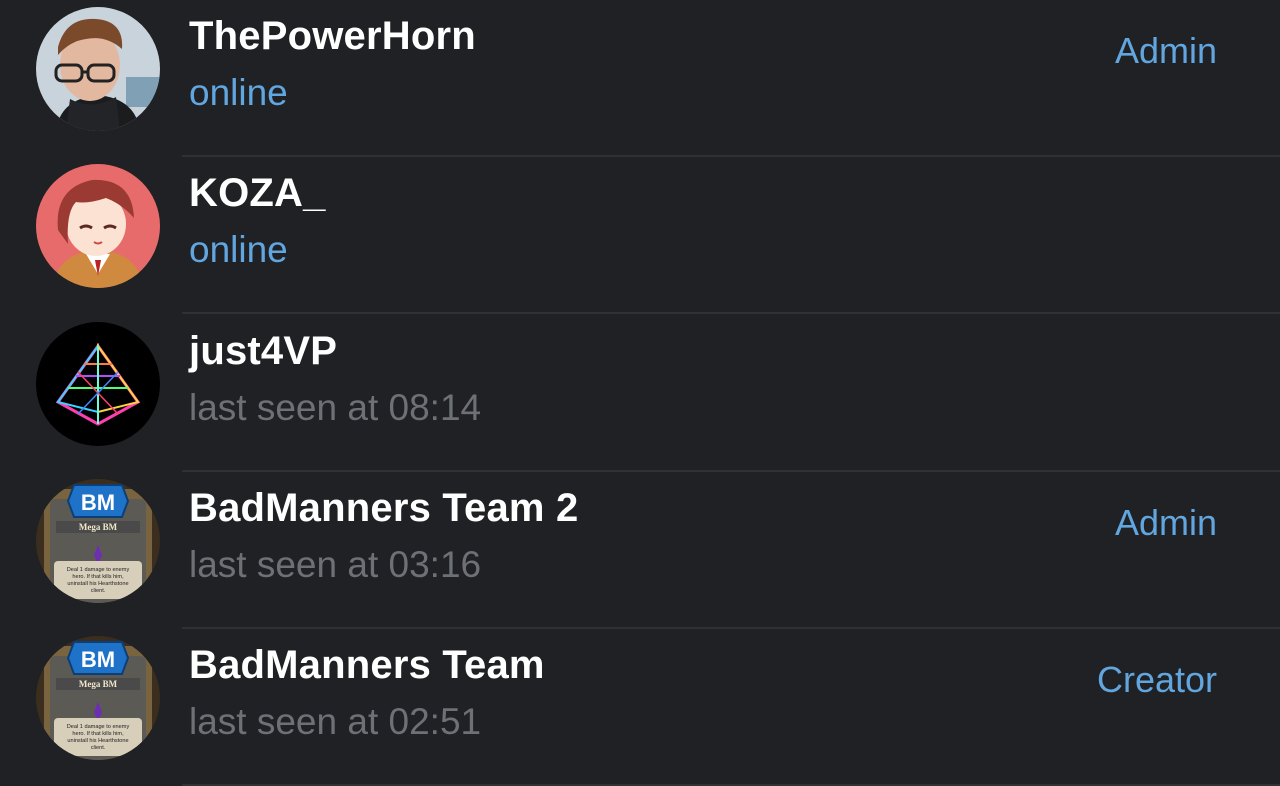 Image resolution: width=1280 pixels, height=786 pixels. I want to click on member-name: BadManners Team, so click(367, 665).